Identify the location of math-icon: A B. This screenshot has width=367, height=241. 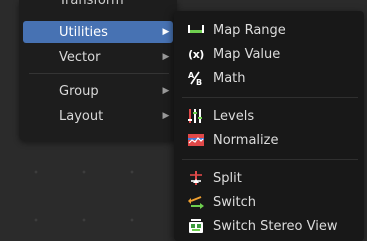
(196, 78).